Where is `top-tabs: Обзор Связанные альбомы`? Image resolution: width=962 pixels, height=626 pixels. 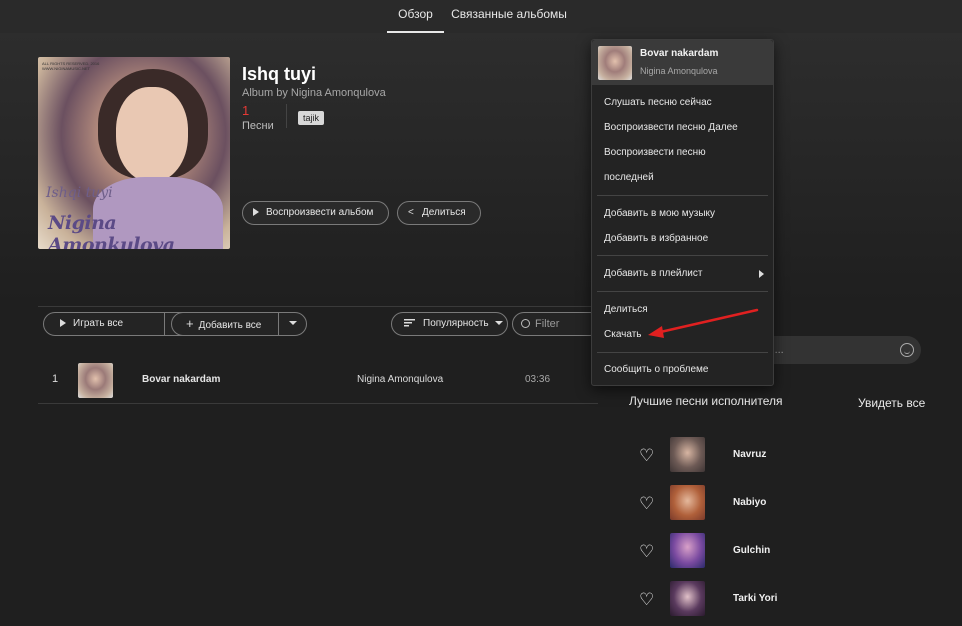 top-tabs: Обзор Связанные альбомы is located at coordinates (481, 16).